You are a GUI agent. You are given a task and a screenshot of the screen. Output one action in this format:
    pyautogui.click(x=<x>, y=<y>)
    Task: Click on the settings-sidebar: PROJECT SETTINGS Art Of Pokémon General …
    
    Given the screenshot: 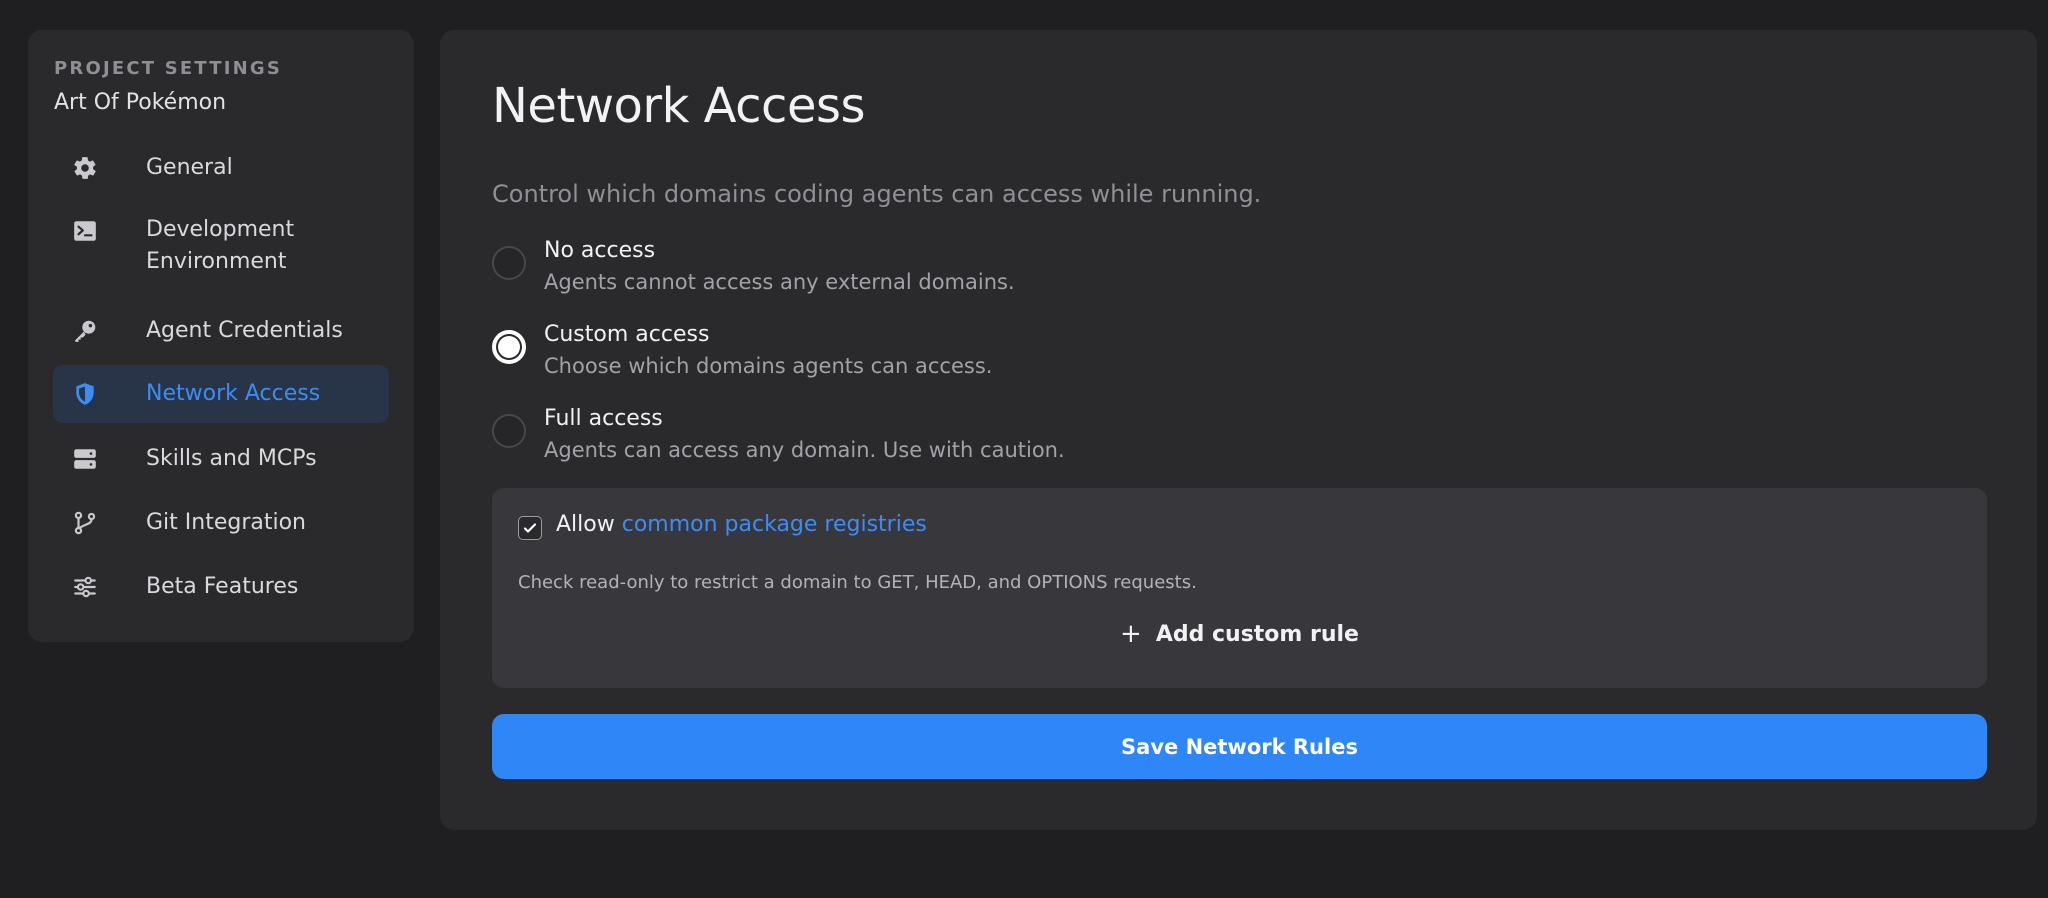 What is the action you would take?
    pyautogui.click(x=221, y=336)
    